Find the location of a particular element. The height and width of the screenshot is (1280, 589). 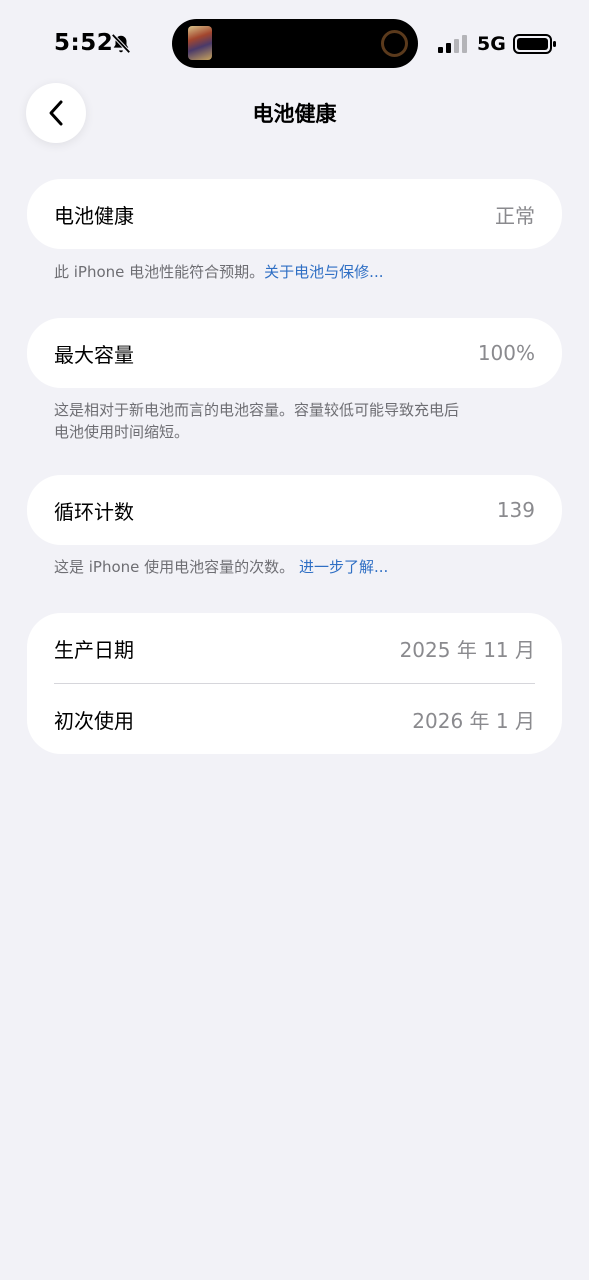

signal-icon is located at coordinates (452, 44).